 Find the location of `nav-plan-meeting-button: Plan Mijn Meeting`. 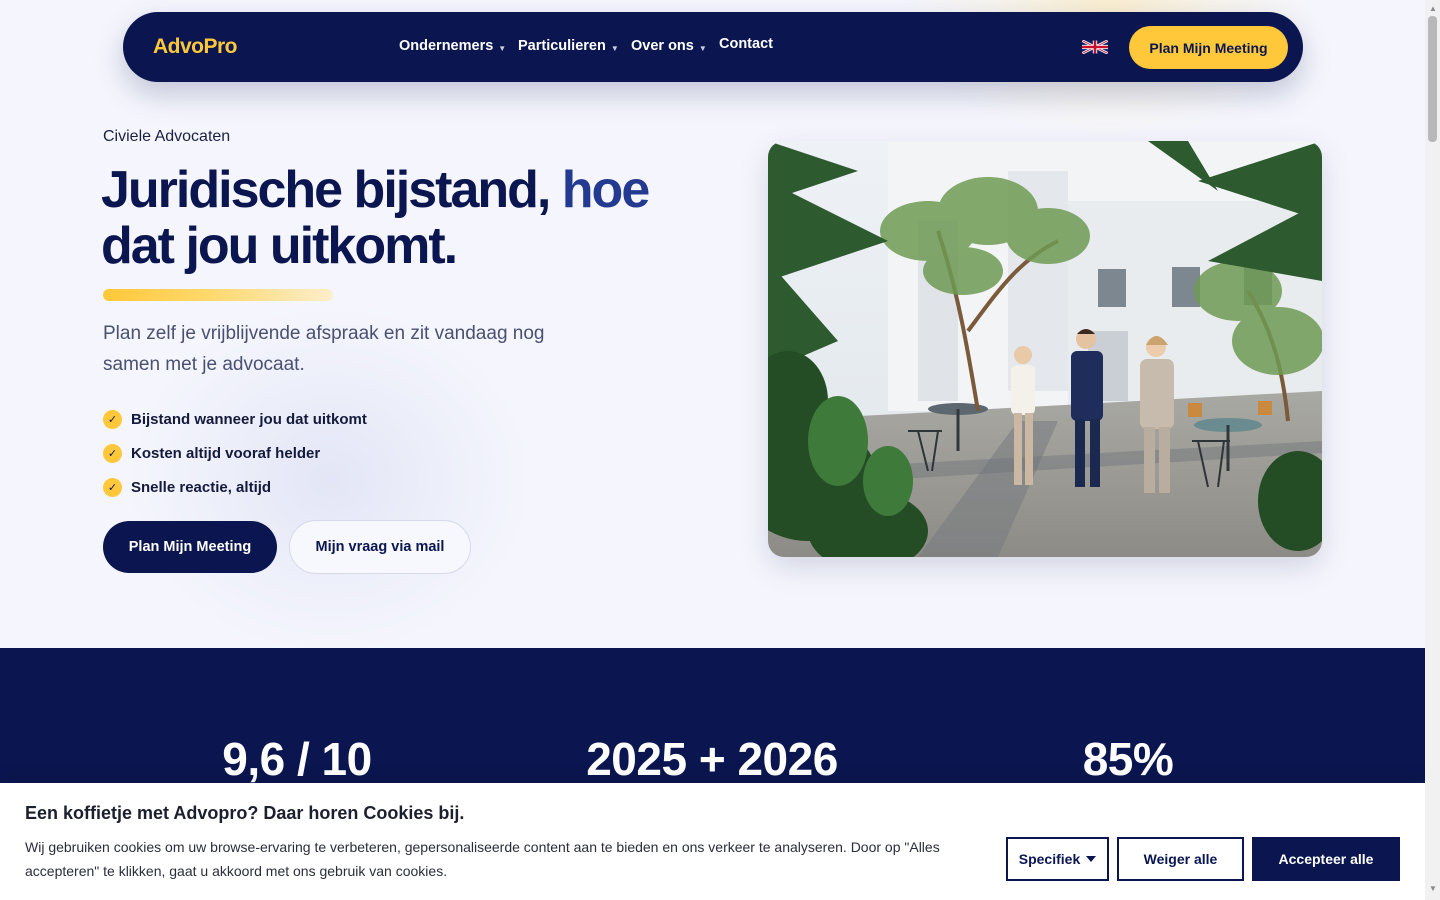

nav-plan-meeting-button: Plan Mijn Meeting is located at coordinates (1208, 47).